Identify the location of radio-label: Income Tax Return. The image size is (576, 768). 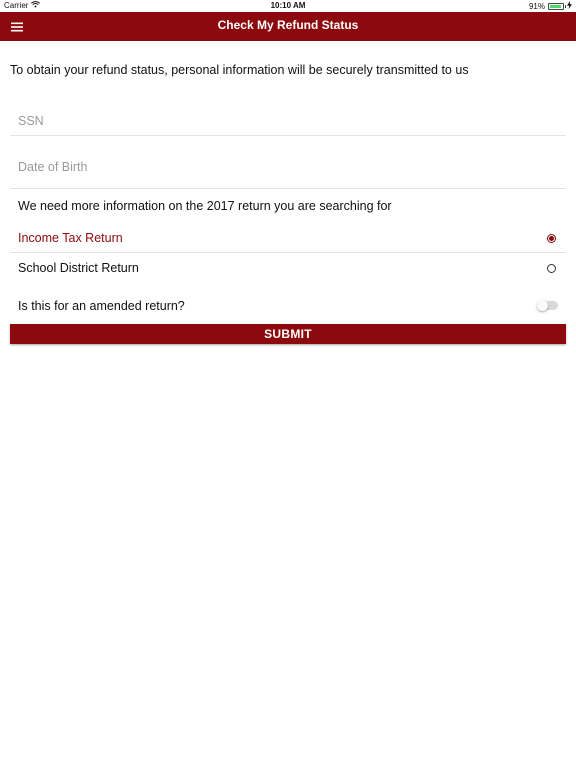
(70, 237).